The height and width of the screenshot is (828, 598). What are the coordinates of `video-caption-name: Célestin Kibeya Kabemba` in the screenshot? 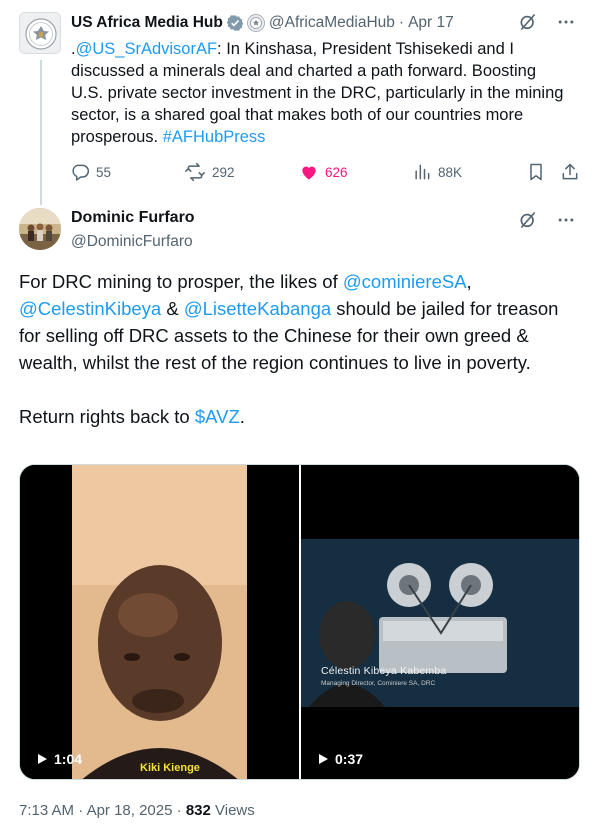 It's located at (384, 671).